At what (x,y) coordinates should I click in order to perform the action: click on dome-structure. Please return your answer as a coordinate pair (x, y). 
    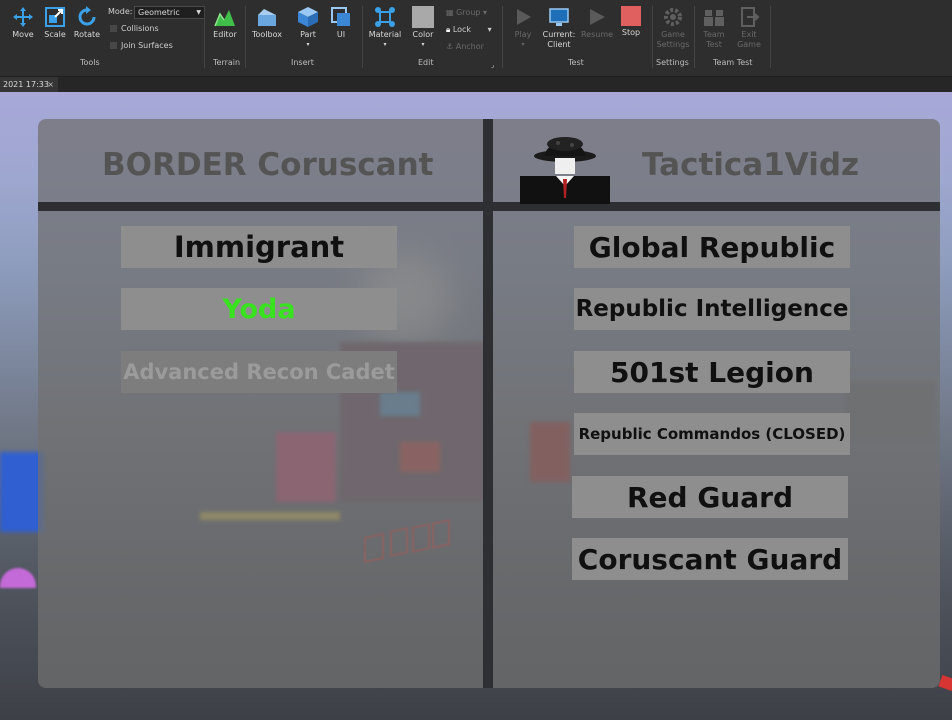
    Looking at the image, I should click on (18, 578).